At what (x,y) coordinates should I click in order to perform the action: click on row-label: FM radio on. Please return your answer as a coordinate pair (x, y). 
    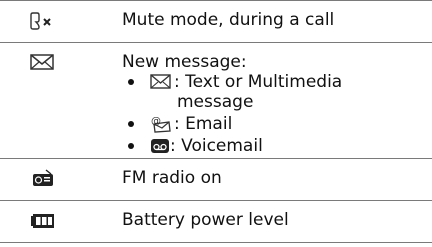
    Looking at the image, I should click on (172, 178).